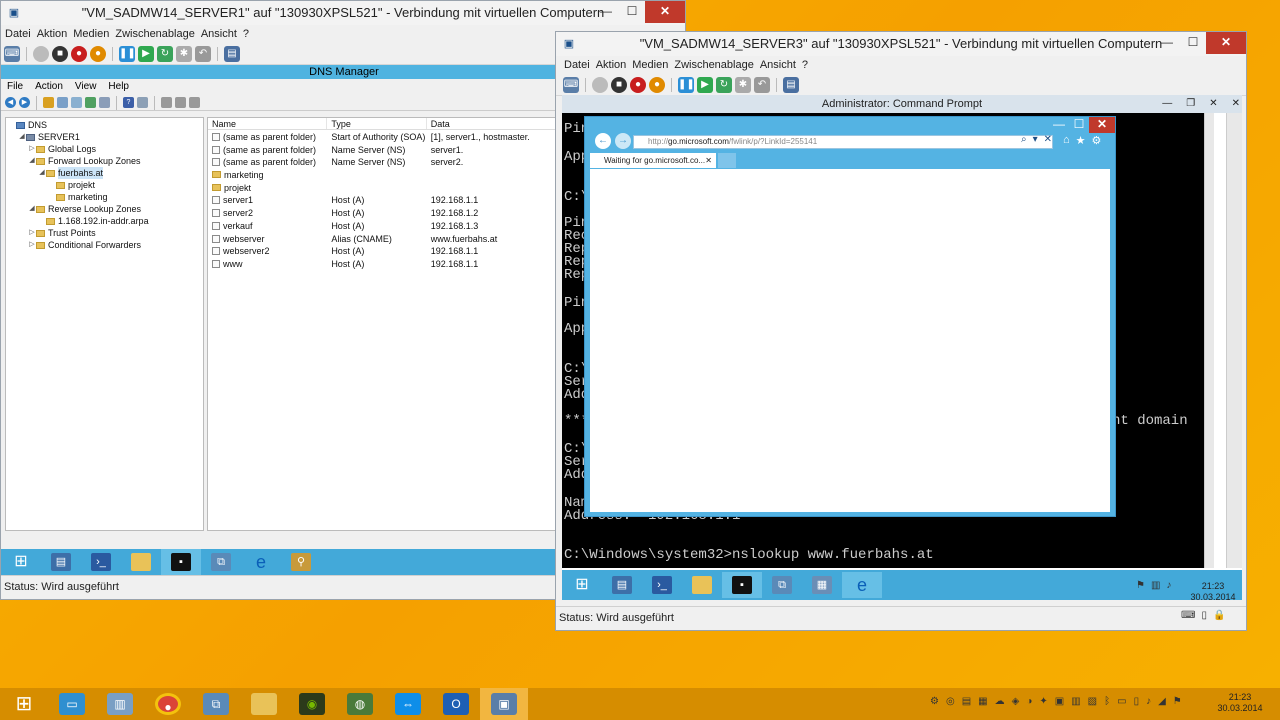 This screenshot has width=1280, height=720. What do you see at coordinates (104, 173) in the screenshot?
I see `tree-node: ◢ fuerbahs.at` at bounding box center [104, 173].